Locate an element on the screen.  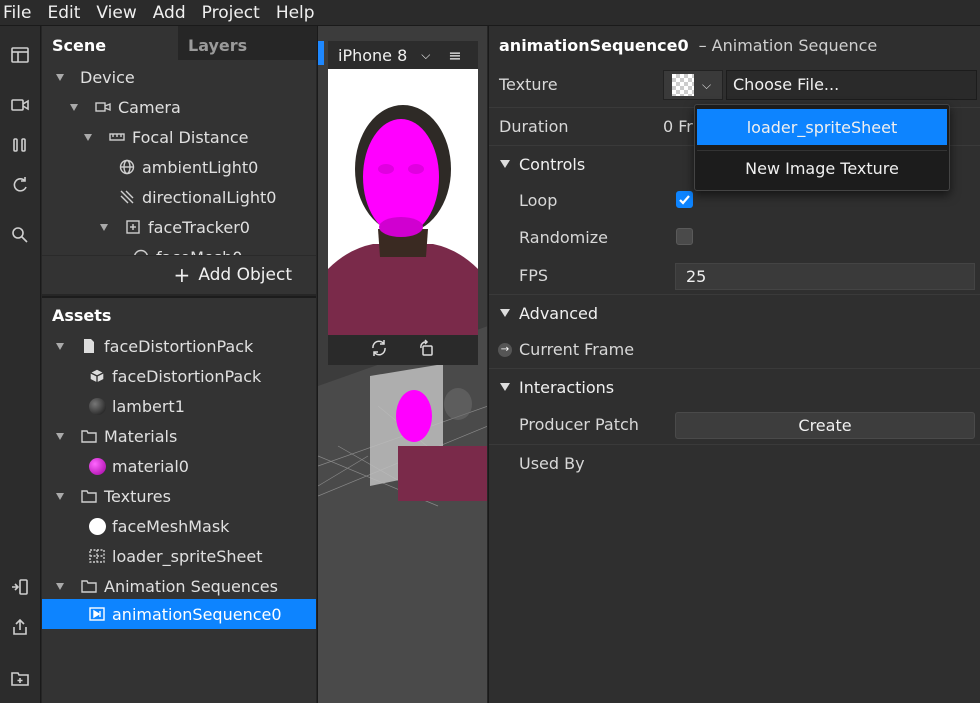
asset-item-materials-folder: Materials is located at coordinates (116, 436).